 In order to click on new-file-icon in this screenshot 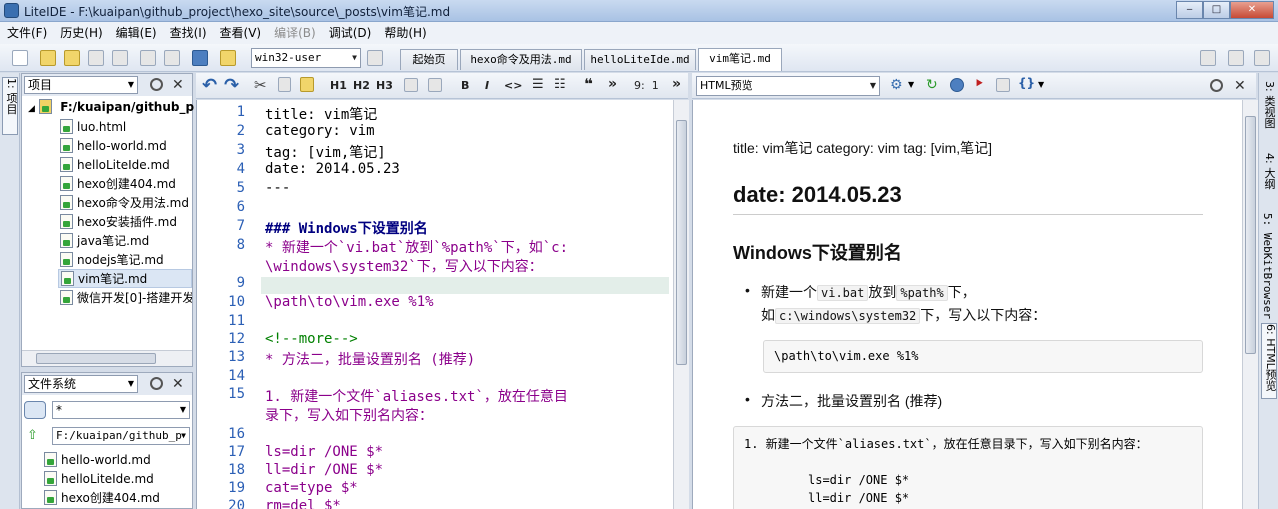, I will do `click(20, 58)`.